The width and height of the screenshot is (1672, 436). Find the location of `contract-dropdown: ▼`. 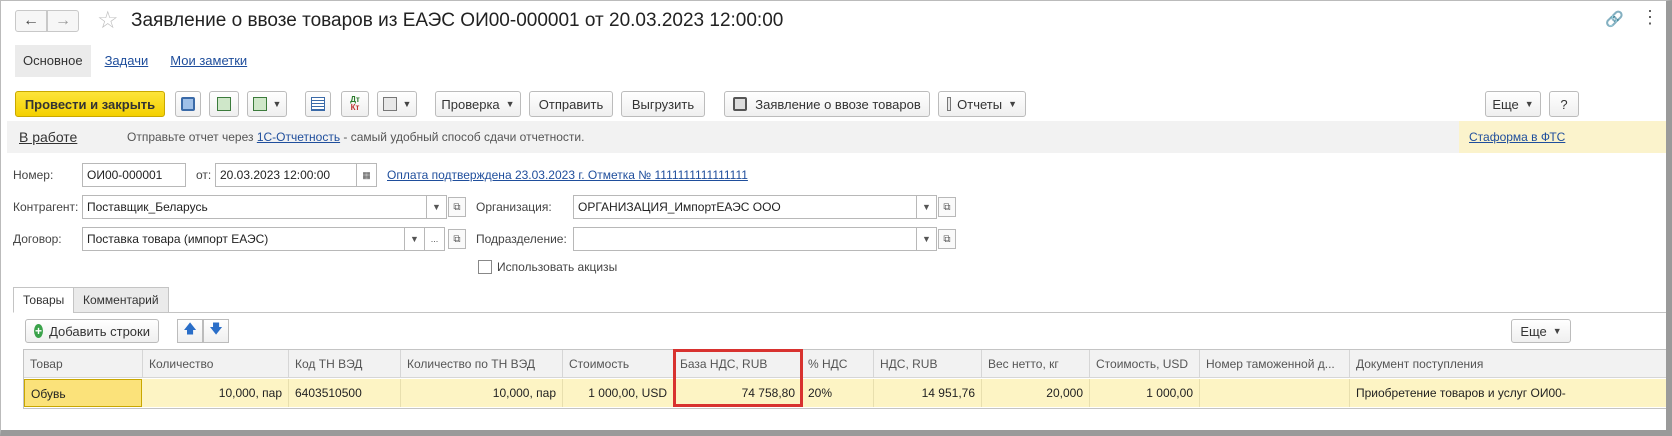

contract-dropdown: ▼ is located at coordinates (415, 239).